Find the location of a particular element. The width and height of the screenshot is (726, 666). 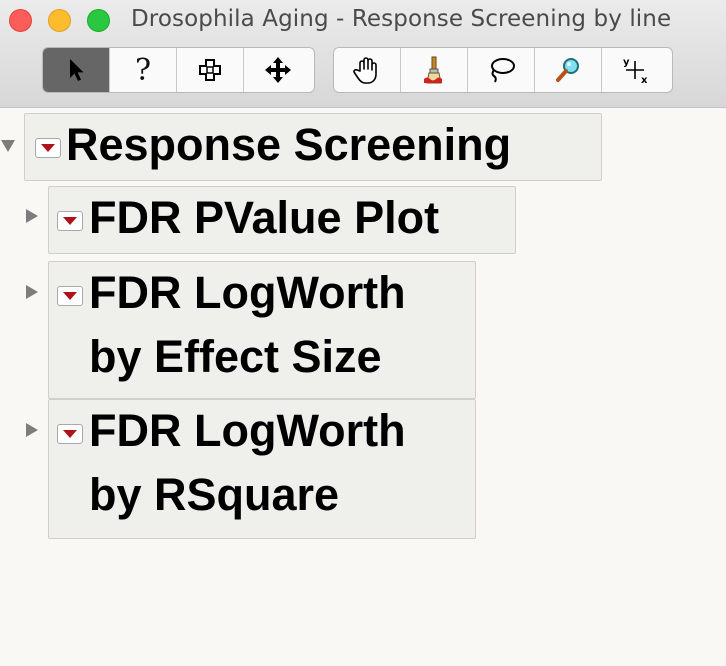

crosshair-select-icon is located at coordinates (210, 70).